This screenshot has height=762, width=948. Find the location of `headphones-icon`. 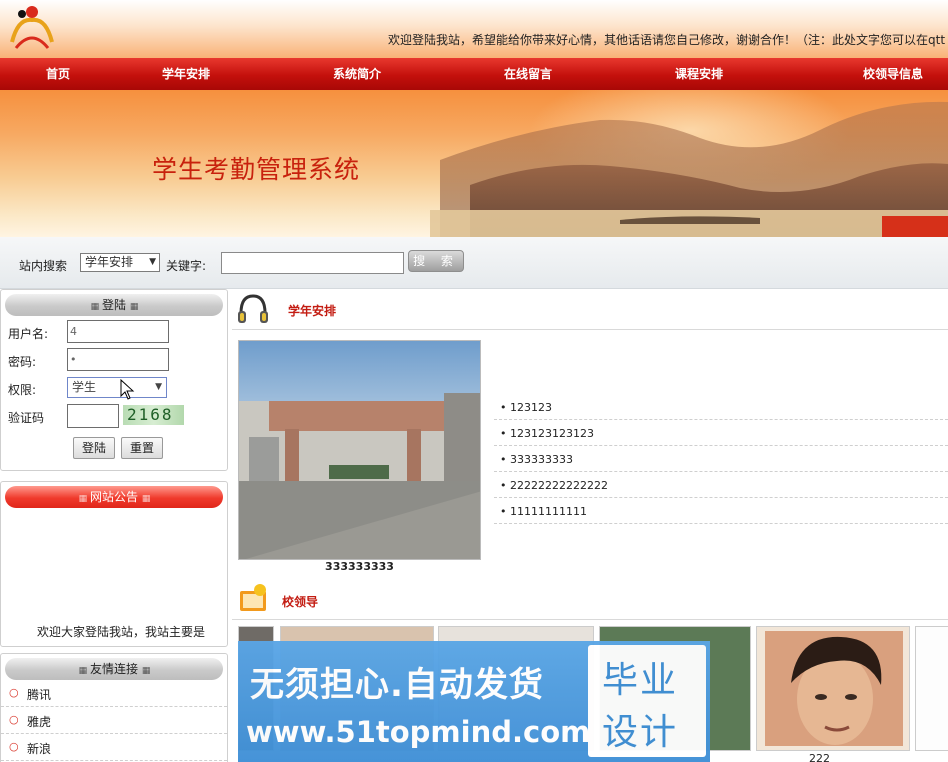

headphones-icon is located at coordinates (253, 308).